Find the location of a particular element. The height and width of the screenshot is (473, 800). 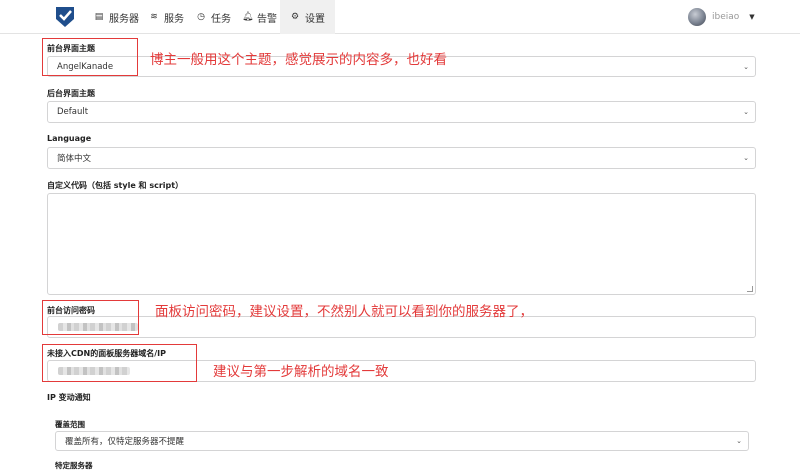

language-value: 简体中文 is located at coordinates (74, 159).